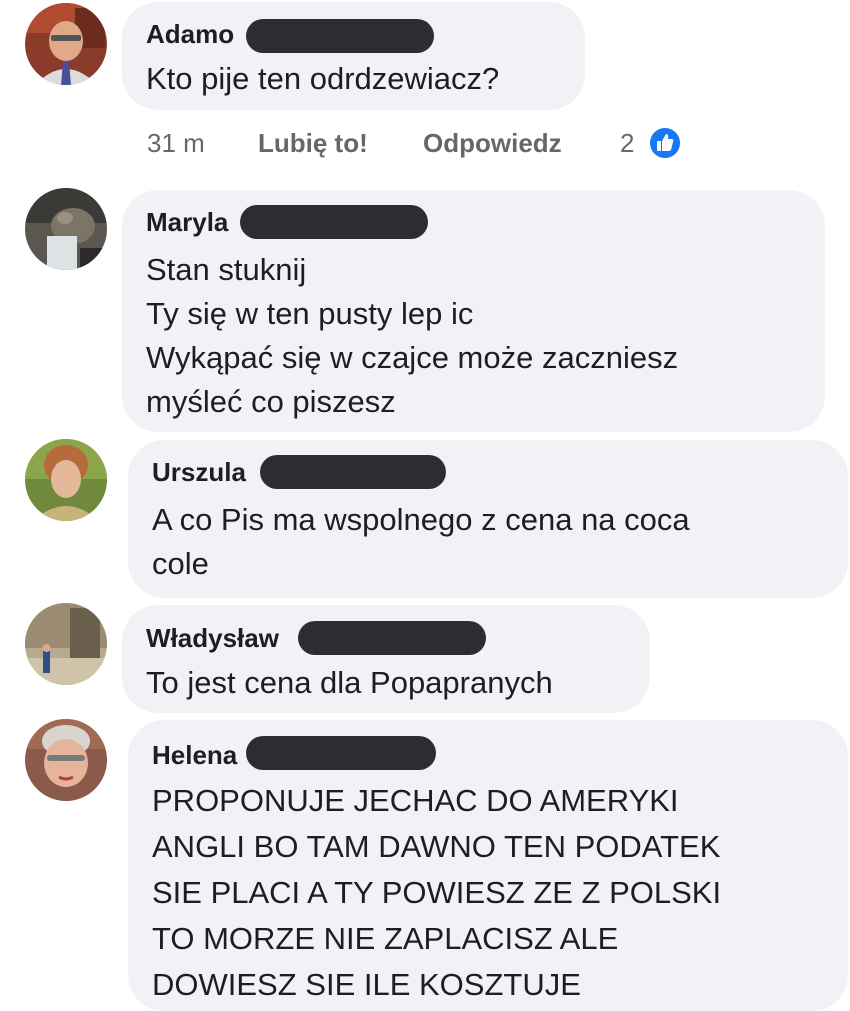 This screenshot has height=1011, width=850. I want to click on comment-text: A co Pis ma wspolnego z cena na coca, so click(421, 519).